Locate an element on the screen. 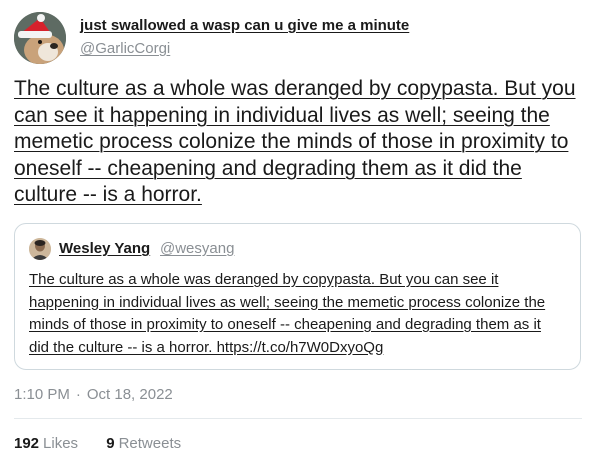  retweets-stat: 9 Retweets is located at coordinates (143, 443).